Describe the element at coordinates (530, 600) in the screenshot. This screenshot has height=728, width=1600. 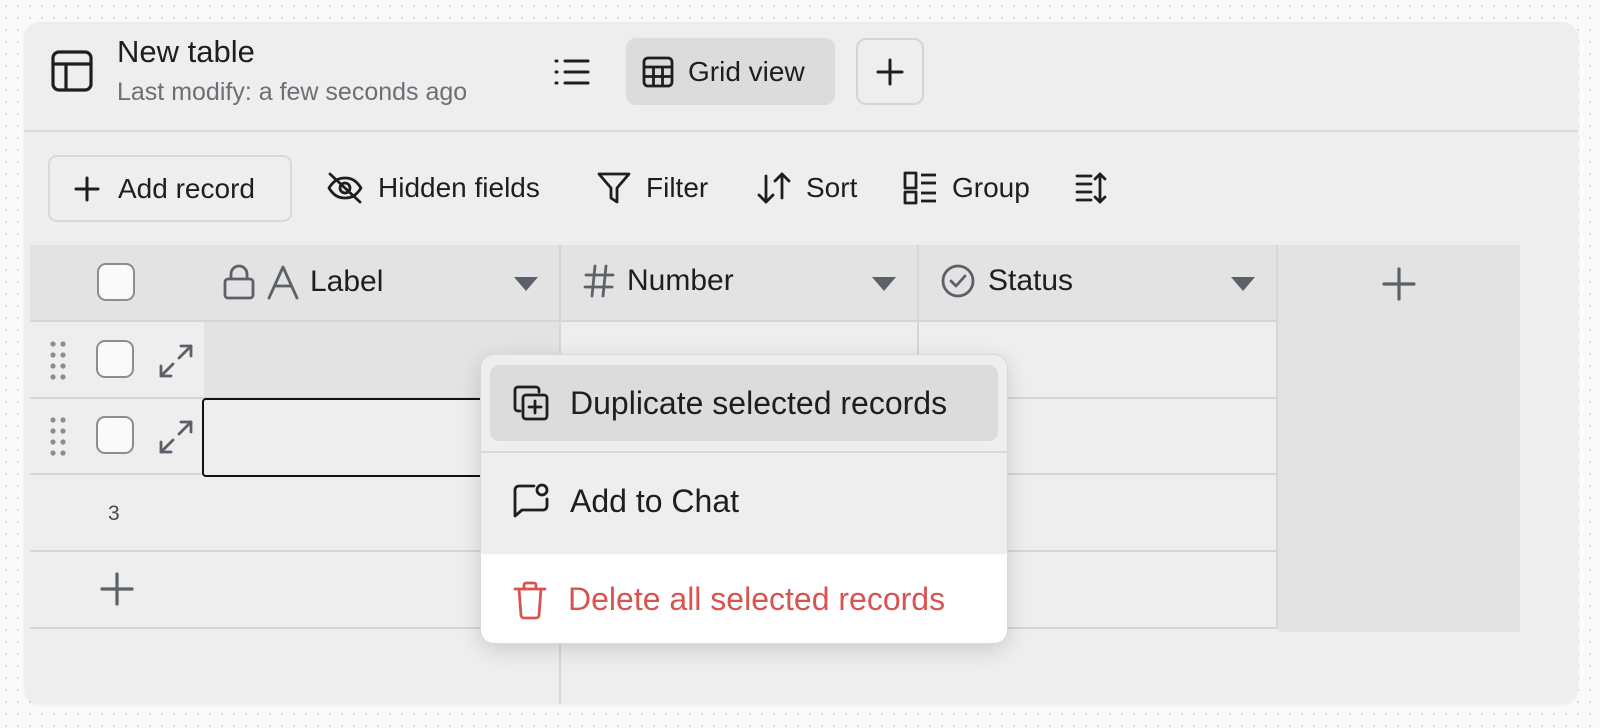
I see `trash-icon` at that location.